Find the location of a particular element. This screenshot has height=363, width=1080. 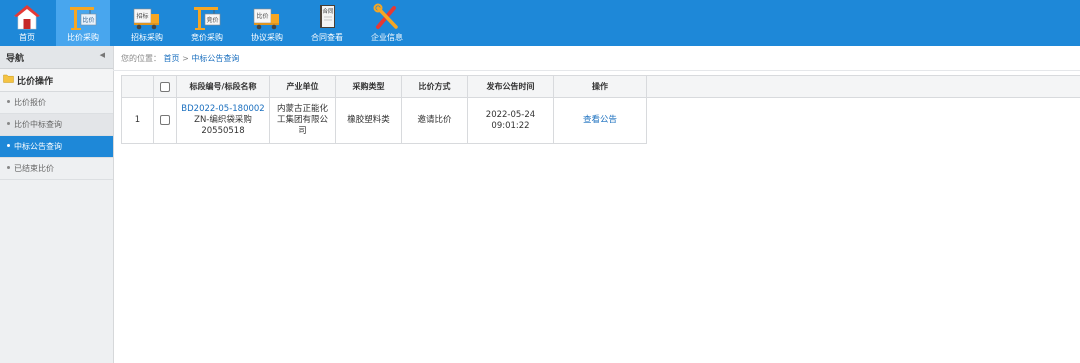

header-action: 操作 is located at coordinates (600, 86).